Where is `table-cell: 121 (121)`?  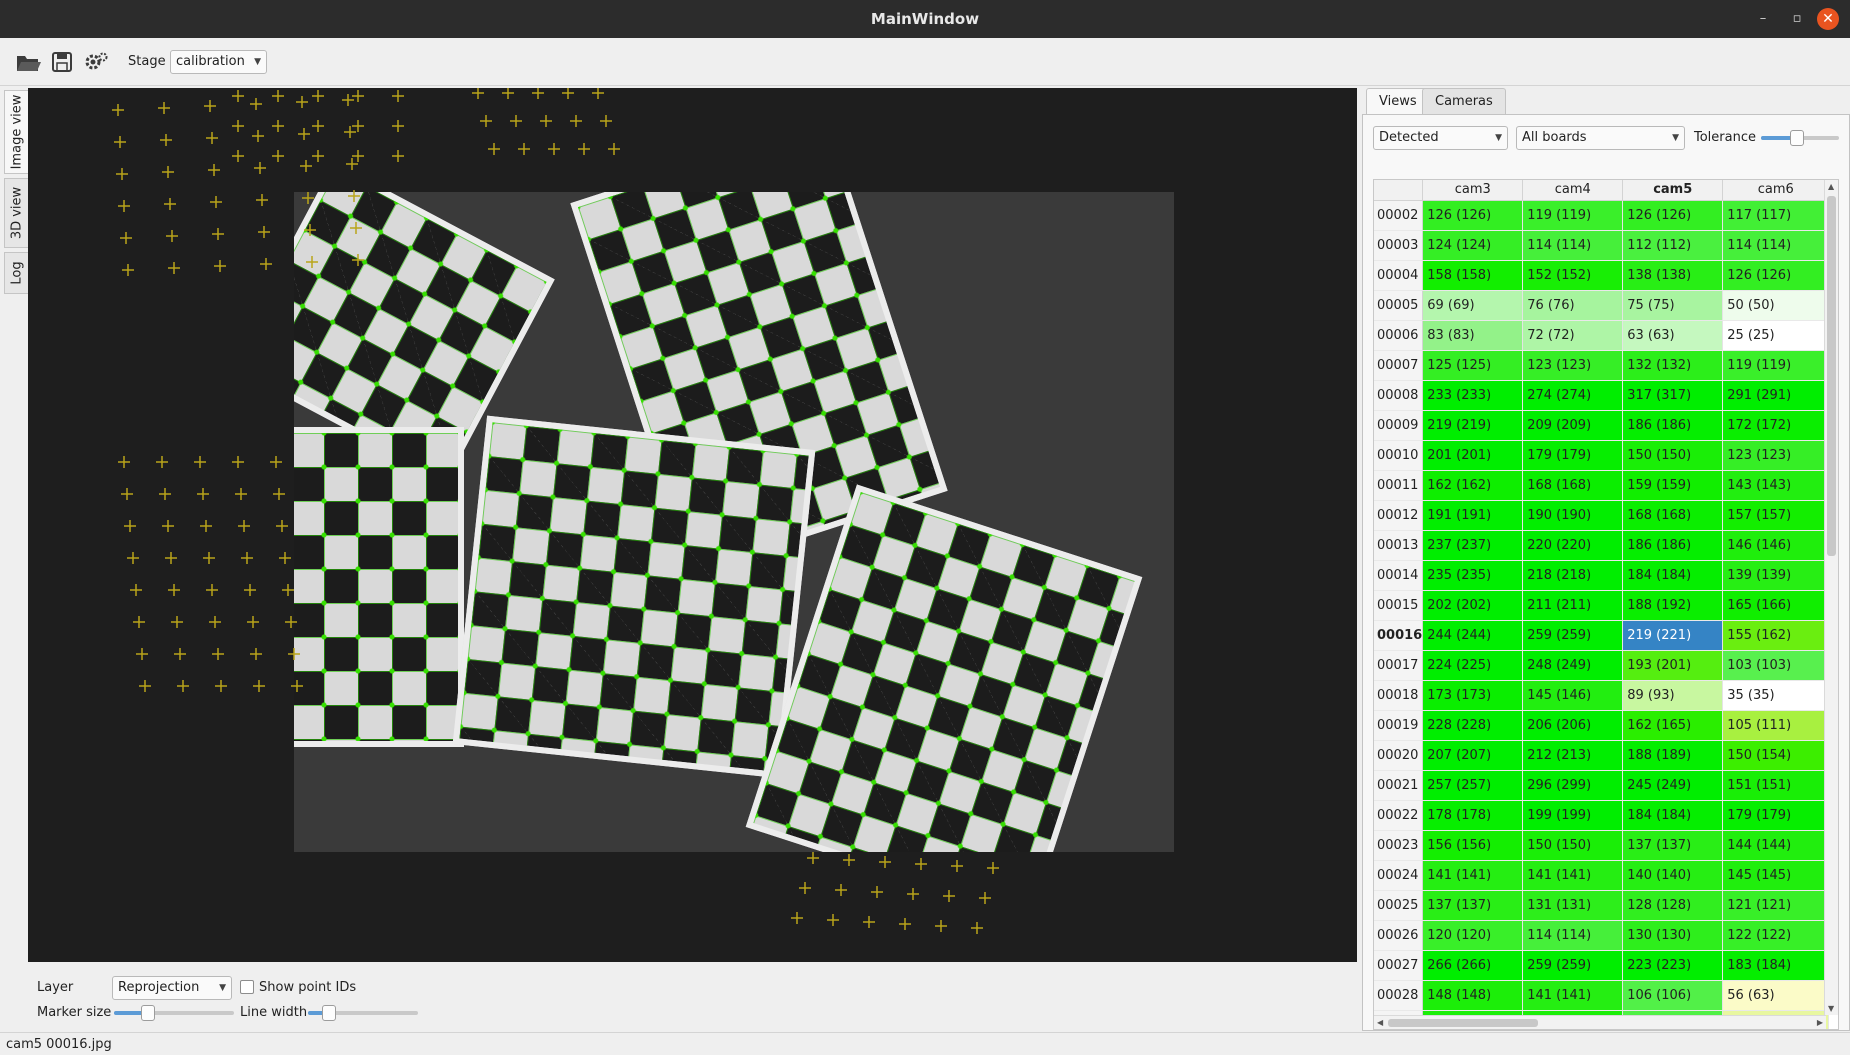 table-cell: 121 (121) is located at coordinates (1776, 905).